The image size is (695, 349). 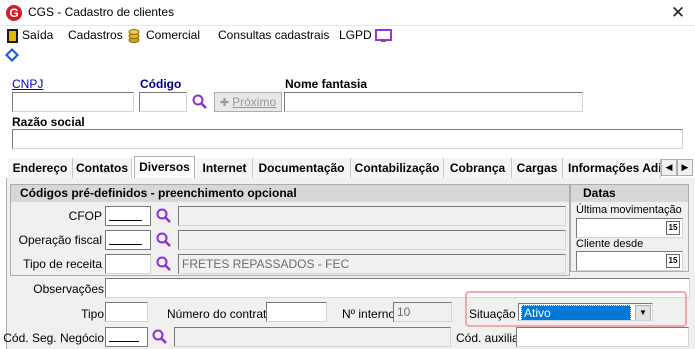 What do you see at coordinates (40, 168) in the screenshot?
I see `tab-endereco: Endereço` at bounding box center [40, 168].